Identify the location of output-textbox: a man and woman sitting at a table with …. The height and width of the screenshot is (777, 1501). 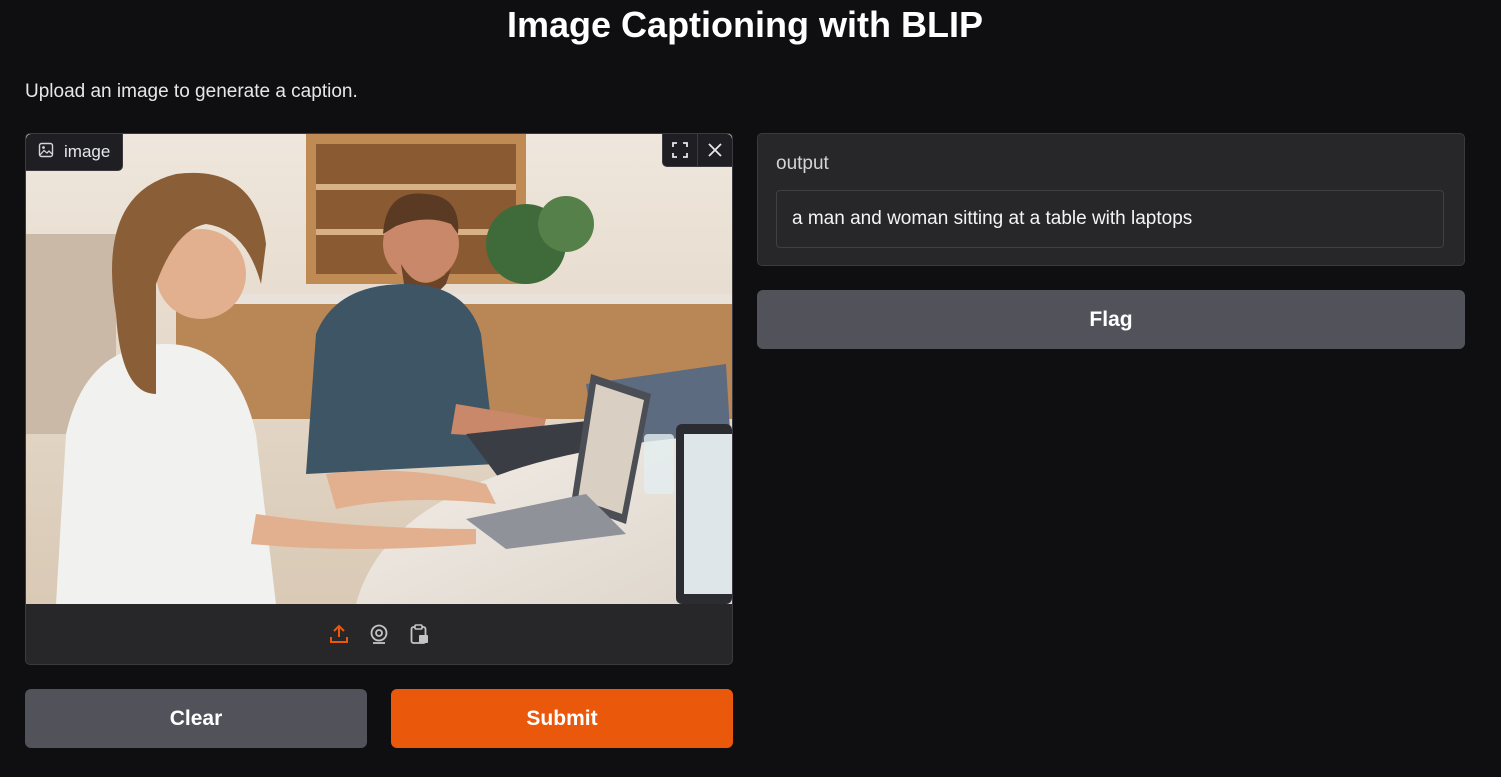
(1110, 219).